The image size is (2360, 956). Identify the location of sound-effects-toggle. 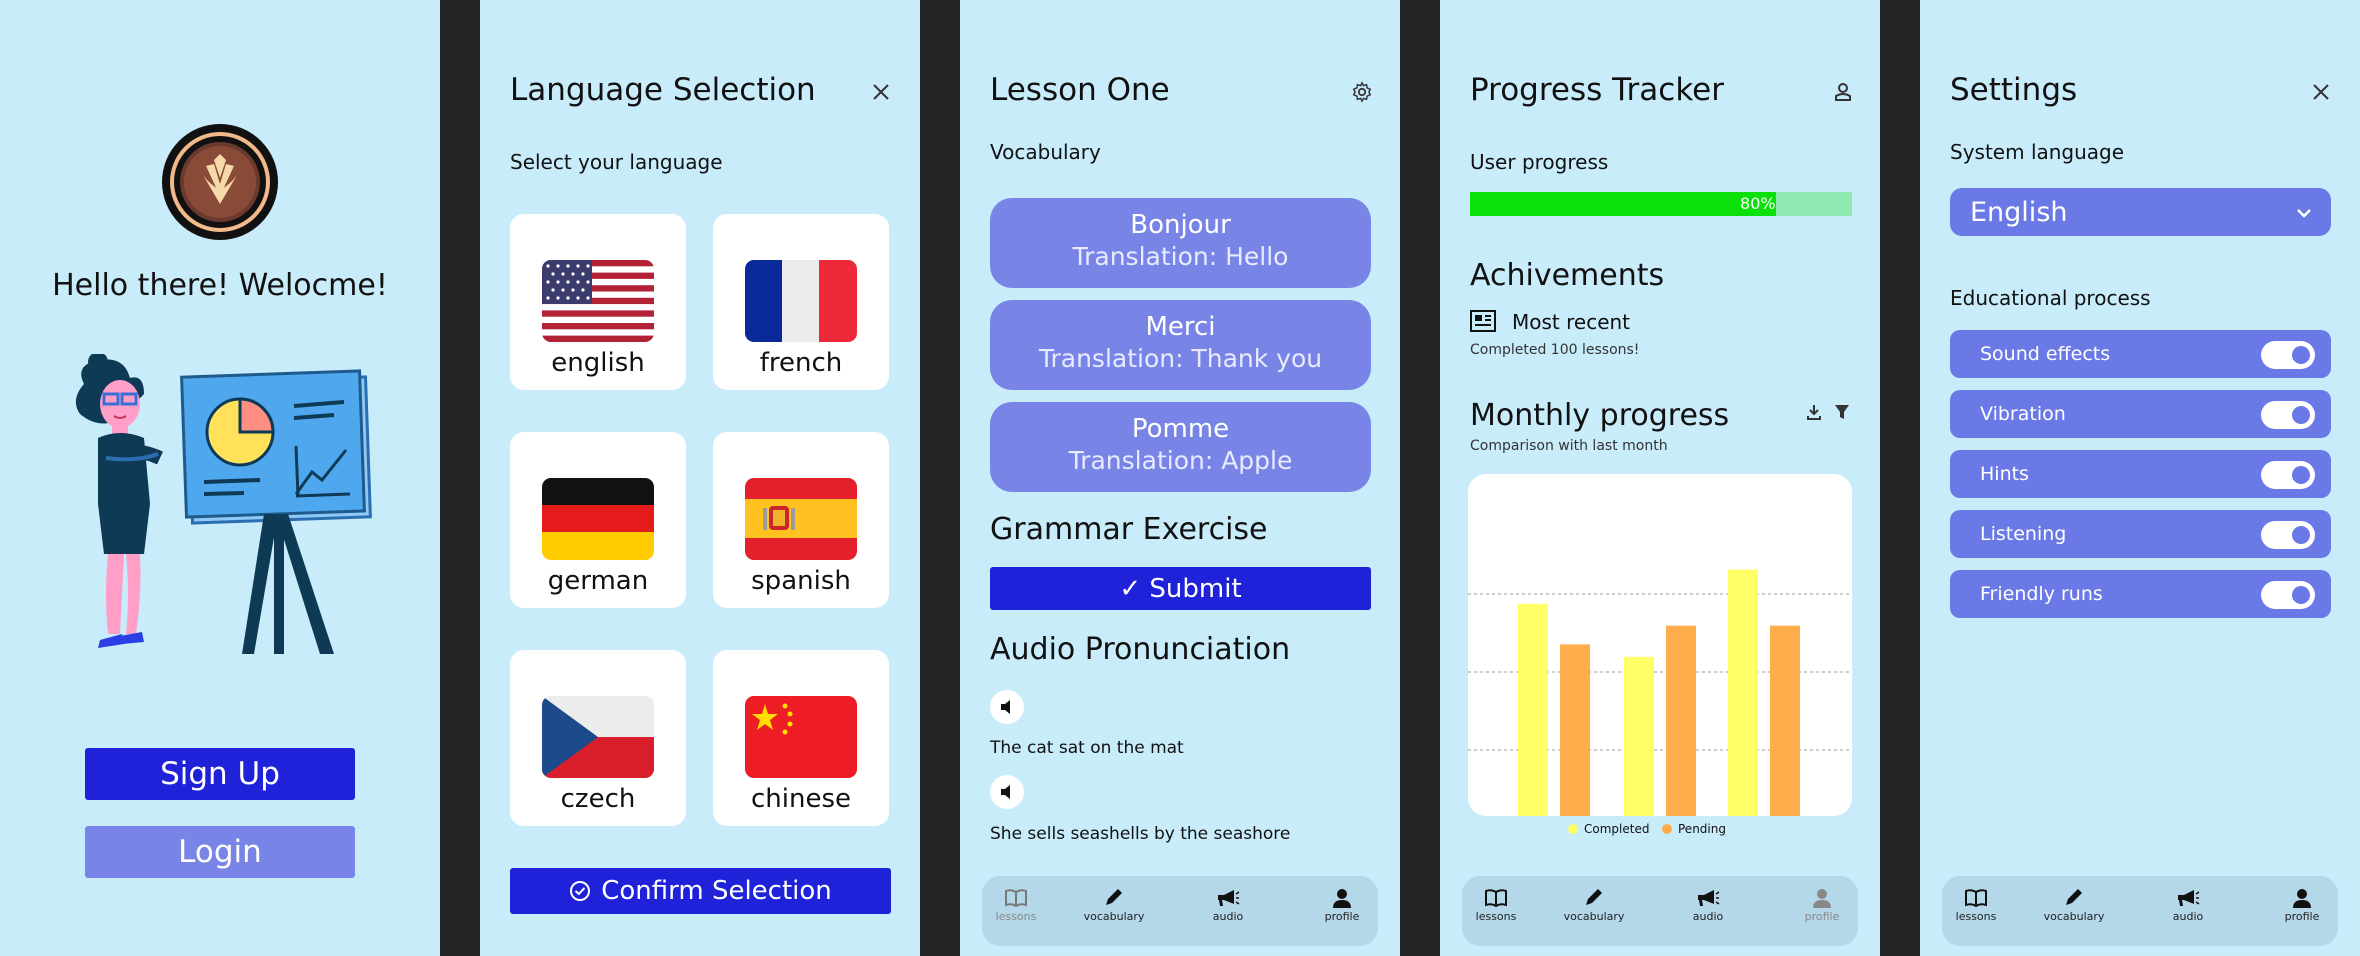
(2288, 355).